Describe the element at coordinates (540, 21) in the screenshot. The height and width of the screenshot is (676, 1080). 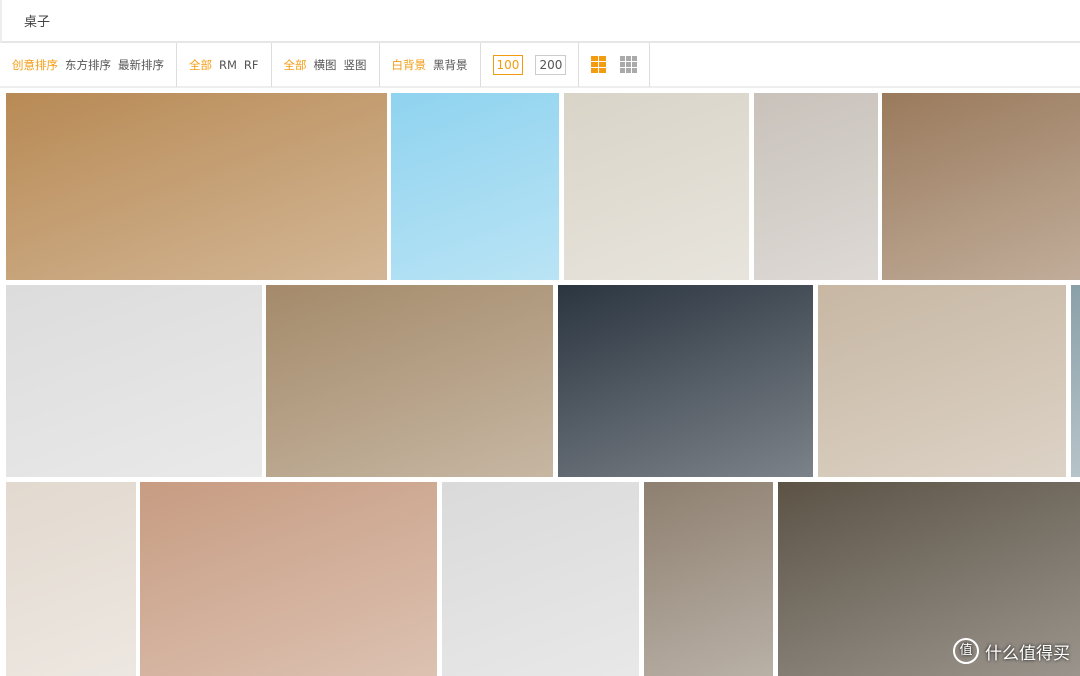
I see `search-bar: 桌子` at that location.